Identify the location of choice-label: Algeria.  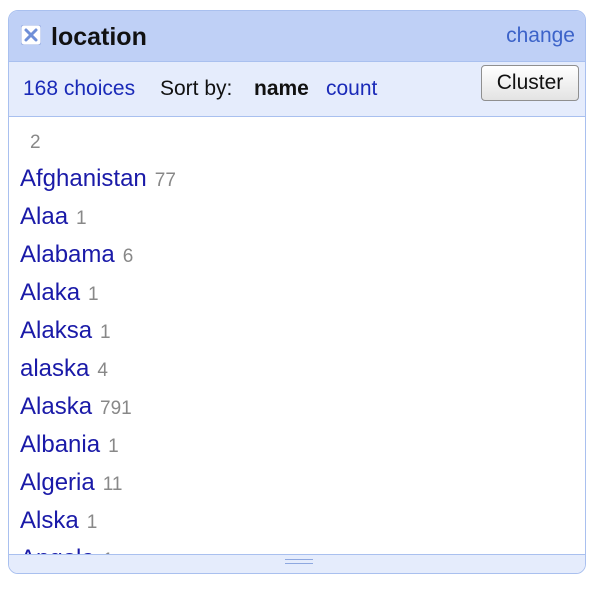
(57, 482).